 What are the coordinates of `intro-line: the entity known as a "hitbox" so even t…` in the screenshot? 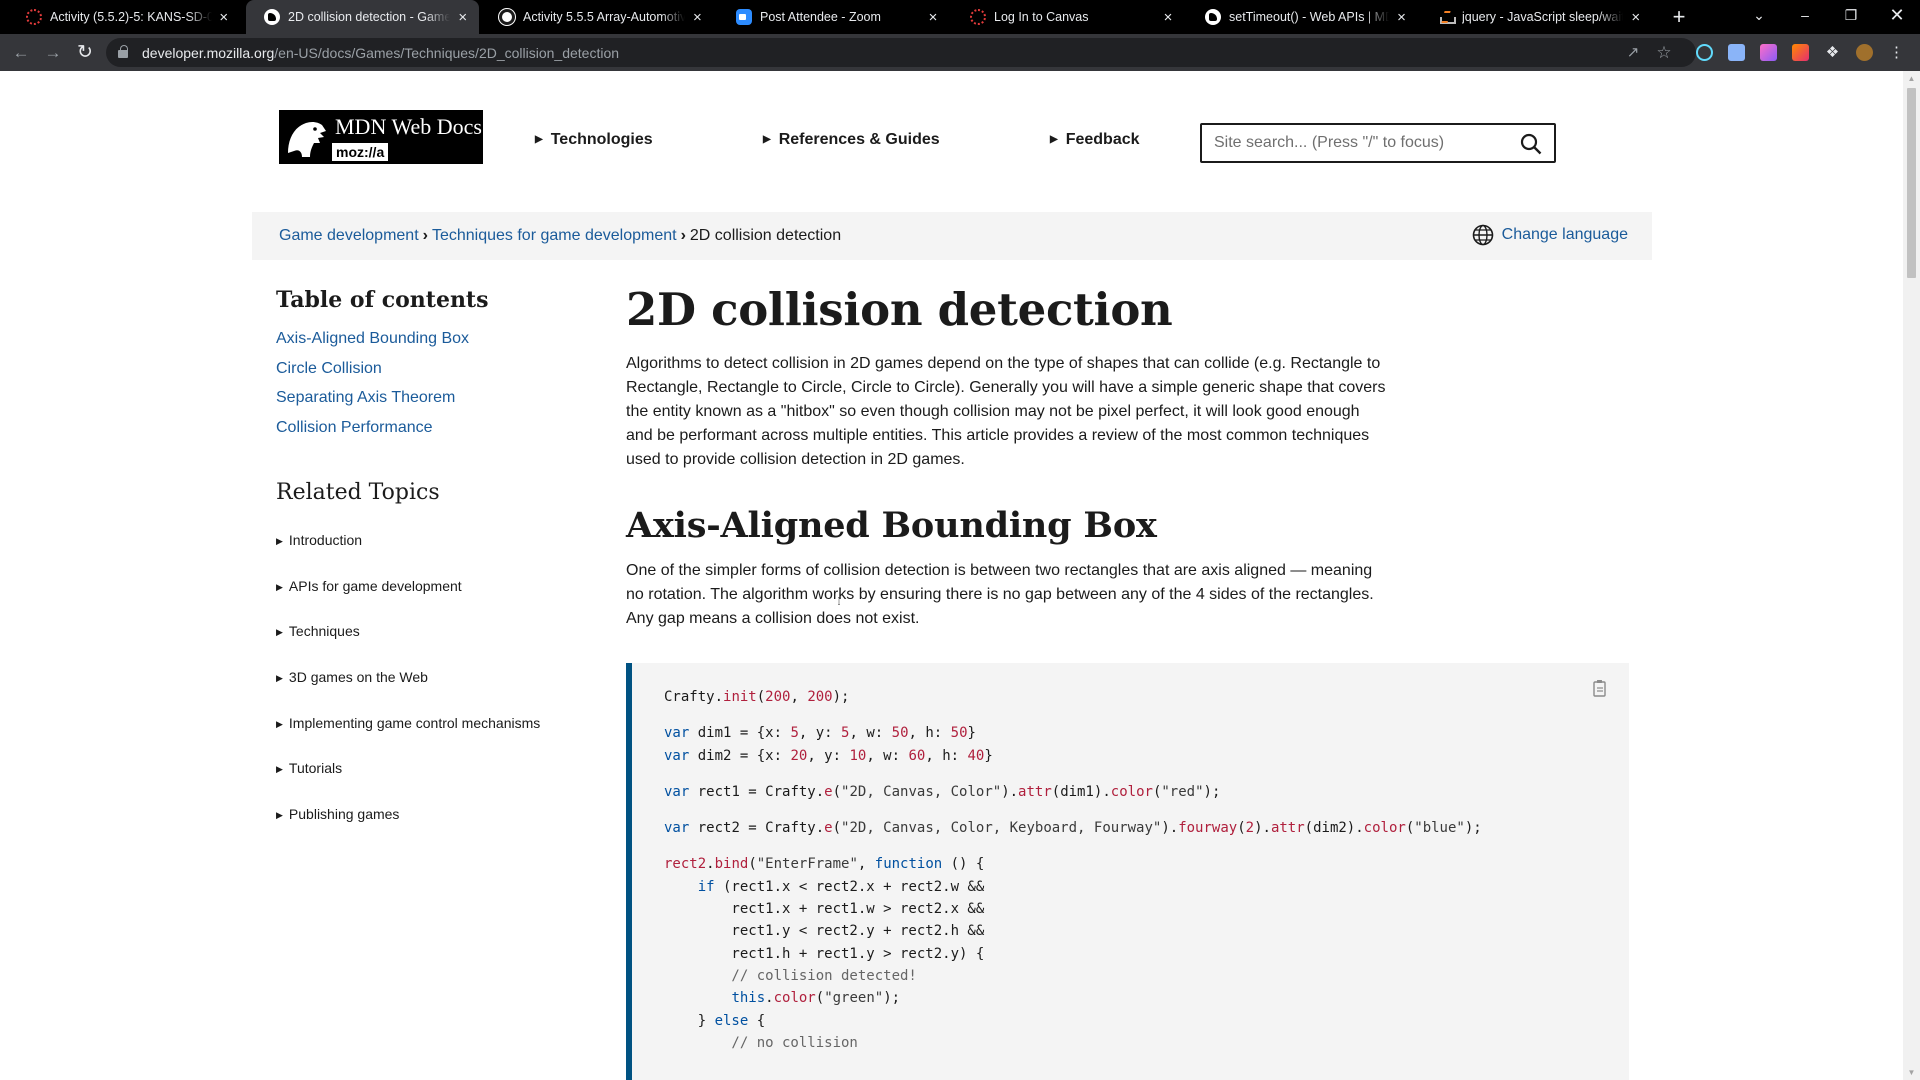 It's located at (993, 411).